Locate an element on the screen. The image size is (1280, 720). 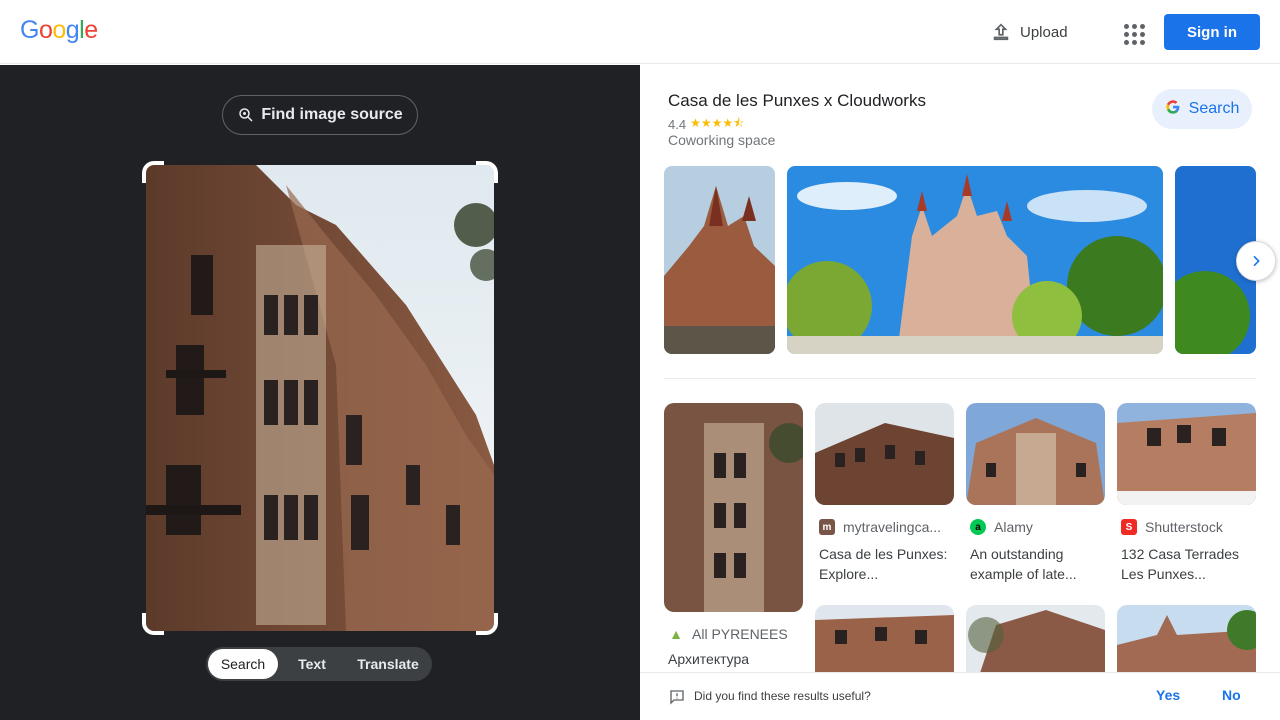
image-carousel is located at coordinates (960, 260).